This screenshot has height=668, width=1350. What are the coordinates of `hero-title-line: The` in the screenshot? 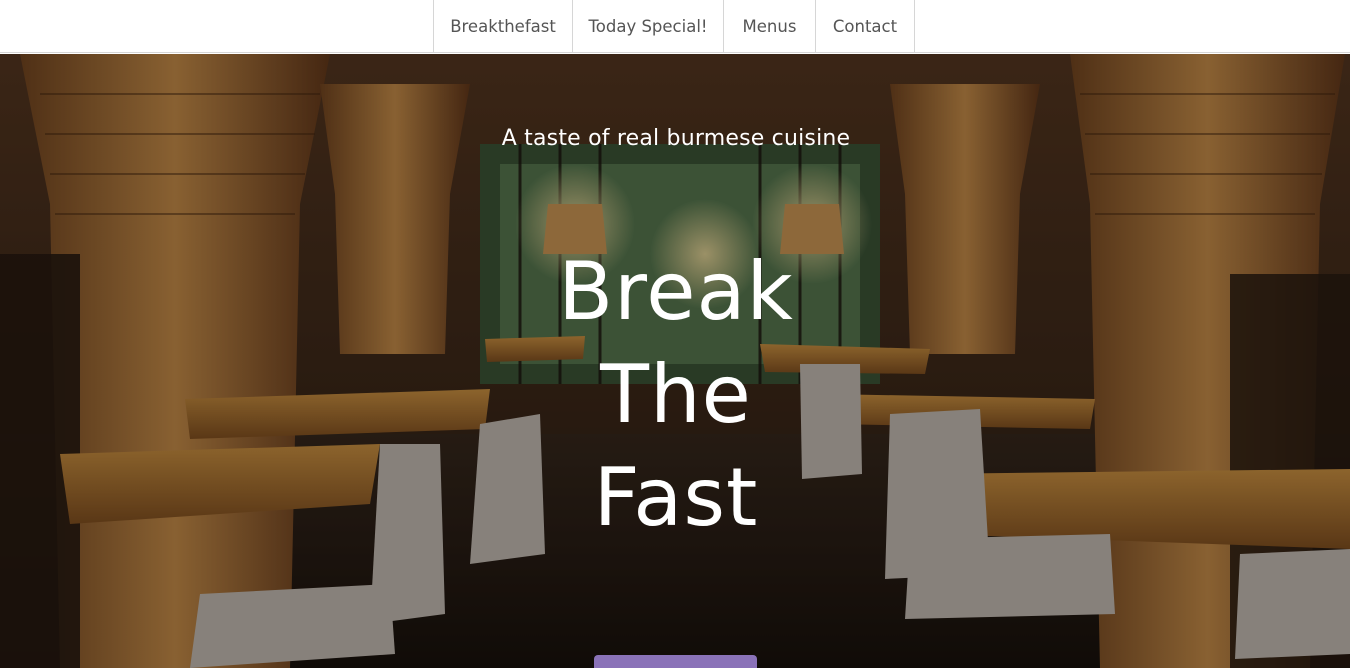 It's located at (676, 394).